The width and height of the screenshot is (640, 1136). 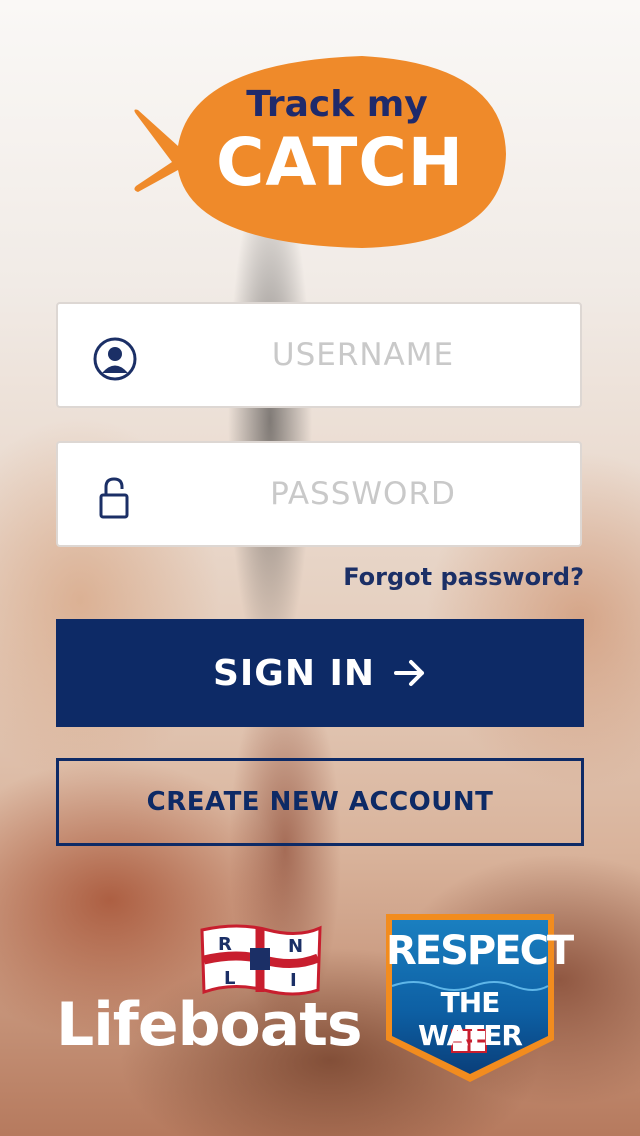 What do you see at coordinates (225, 944) in the screenshot?
I see `flag-letter-r: R` at bounding box center [225, 944].